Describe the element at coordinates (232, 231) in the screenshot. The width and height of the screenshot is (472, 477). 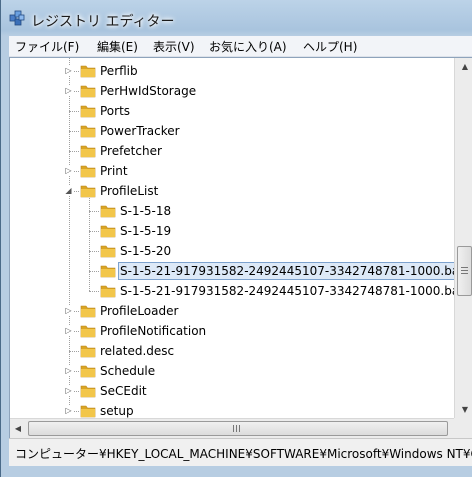
I see `tree-item: S-1-5-19` at that location.